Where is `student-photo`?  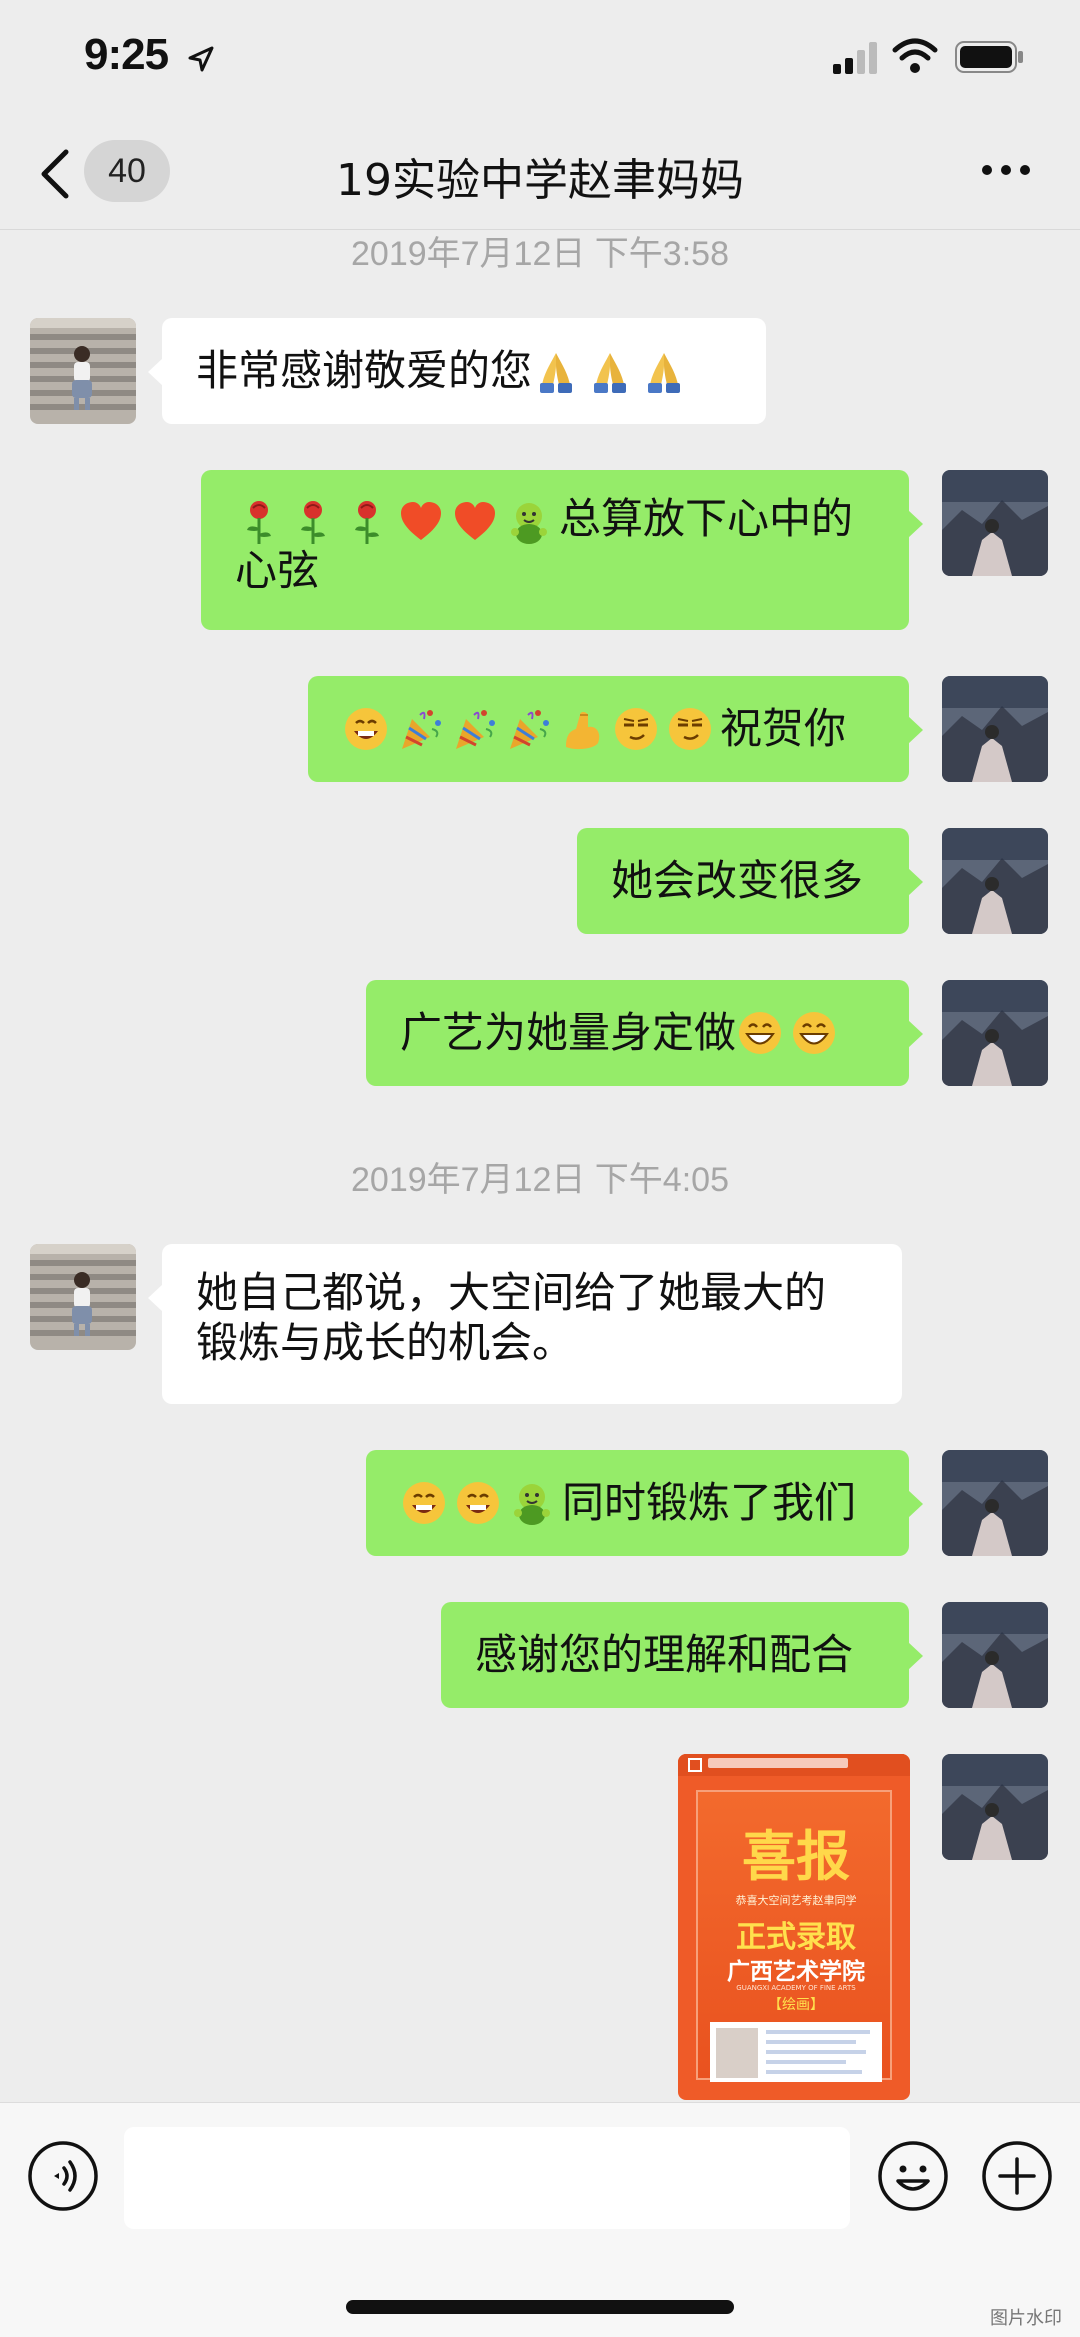
student-photo is located at coordinates (737, 2053).